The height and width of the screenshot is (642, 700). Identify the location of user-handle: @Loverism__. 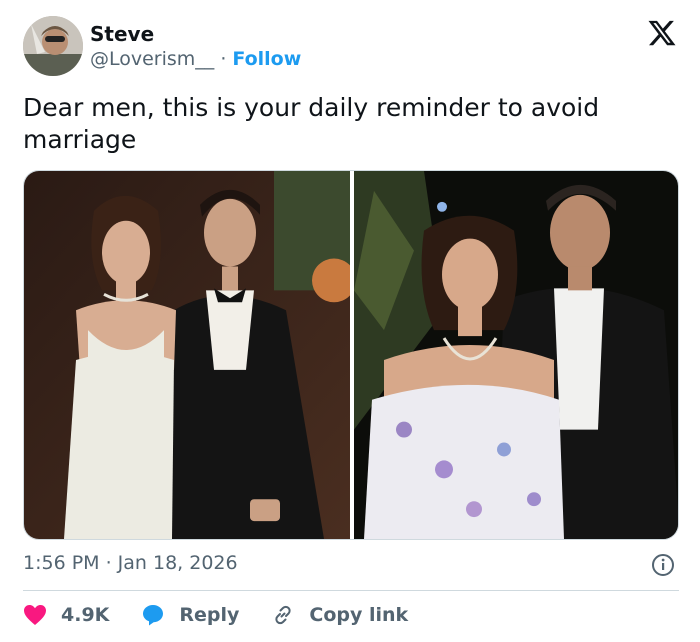
(152, 59).